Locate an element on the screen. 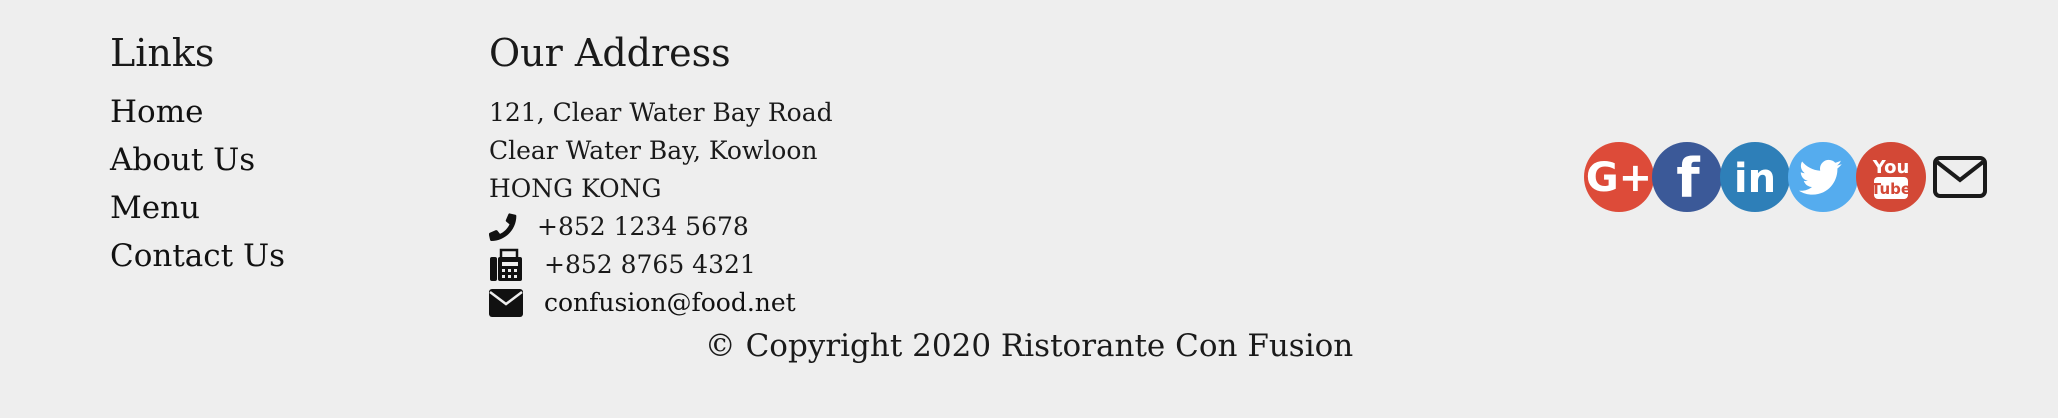 This screenshot has width=2058, height=418. phone-row: +852 1234 5678 is located at coordinates (661, 227).